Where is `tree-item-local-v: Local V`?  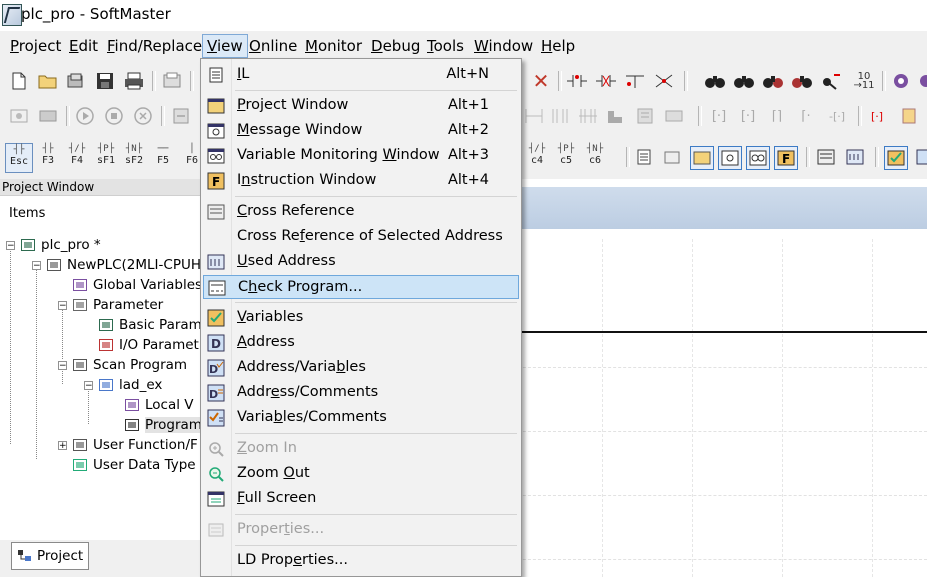
tree-item-local-v: Local V is located at coordinates (152, 405).